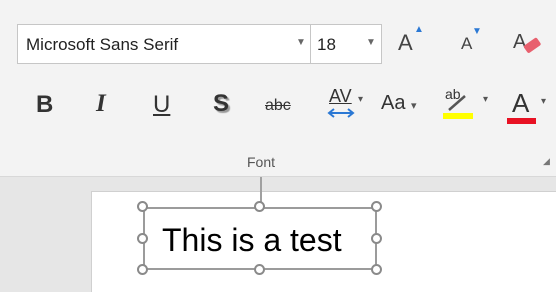  What do you see at coordinates (341, 113) in the screenshot?
I see `double-arrow-icon` at bounding box center [341, 113].